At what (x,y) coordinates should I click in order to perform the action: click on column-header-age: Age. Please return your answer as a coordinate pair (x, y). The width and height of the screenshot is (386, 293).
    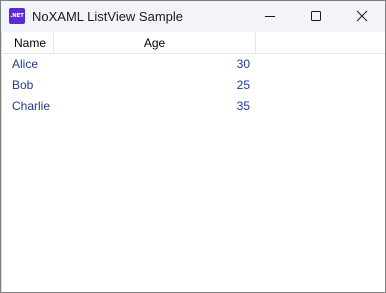
    Looking at the image, I should click on (155, 43).